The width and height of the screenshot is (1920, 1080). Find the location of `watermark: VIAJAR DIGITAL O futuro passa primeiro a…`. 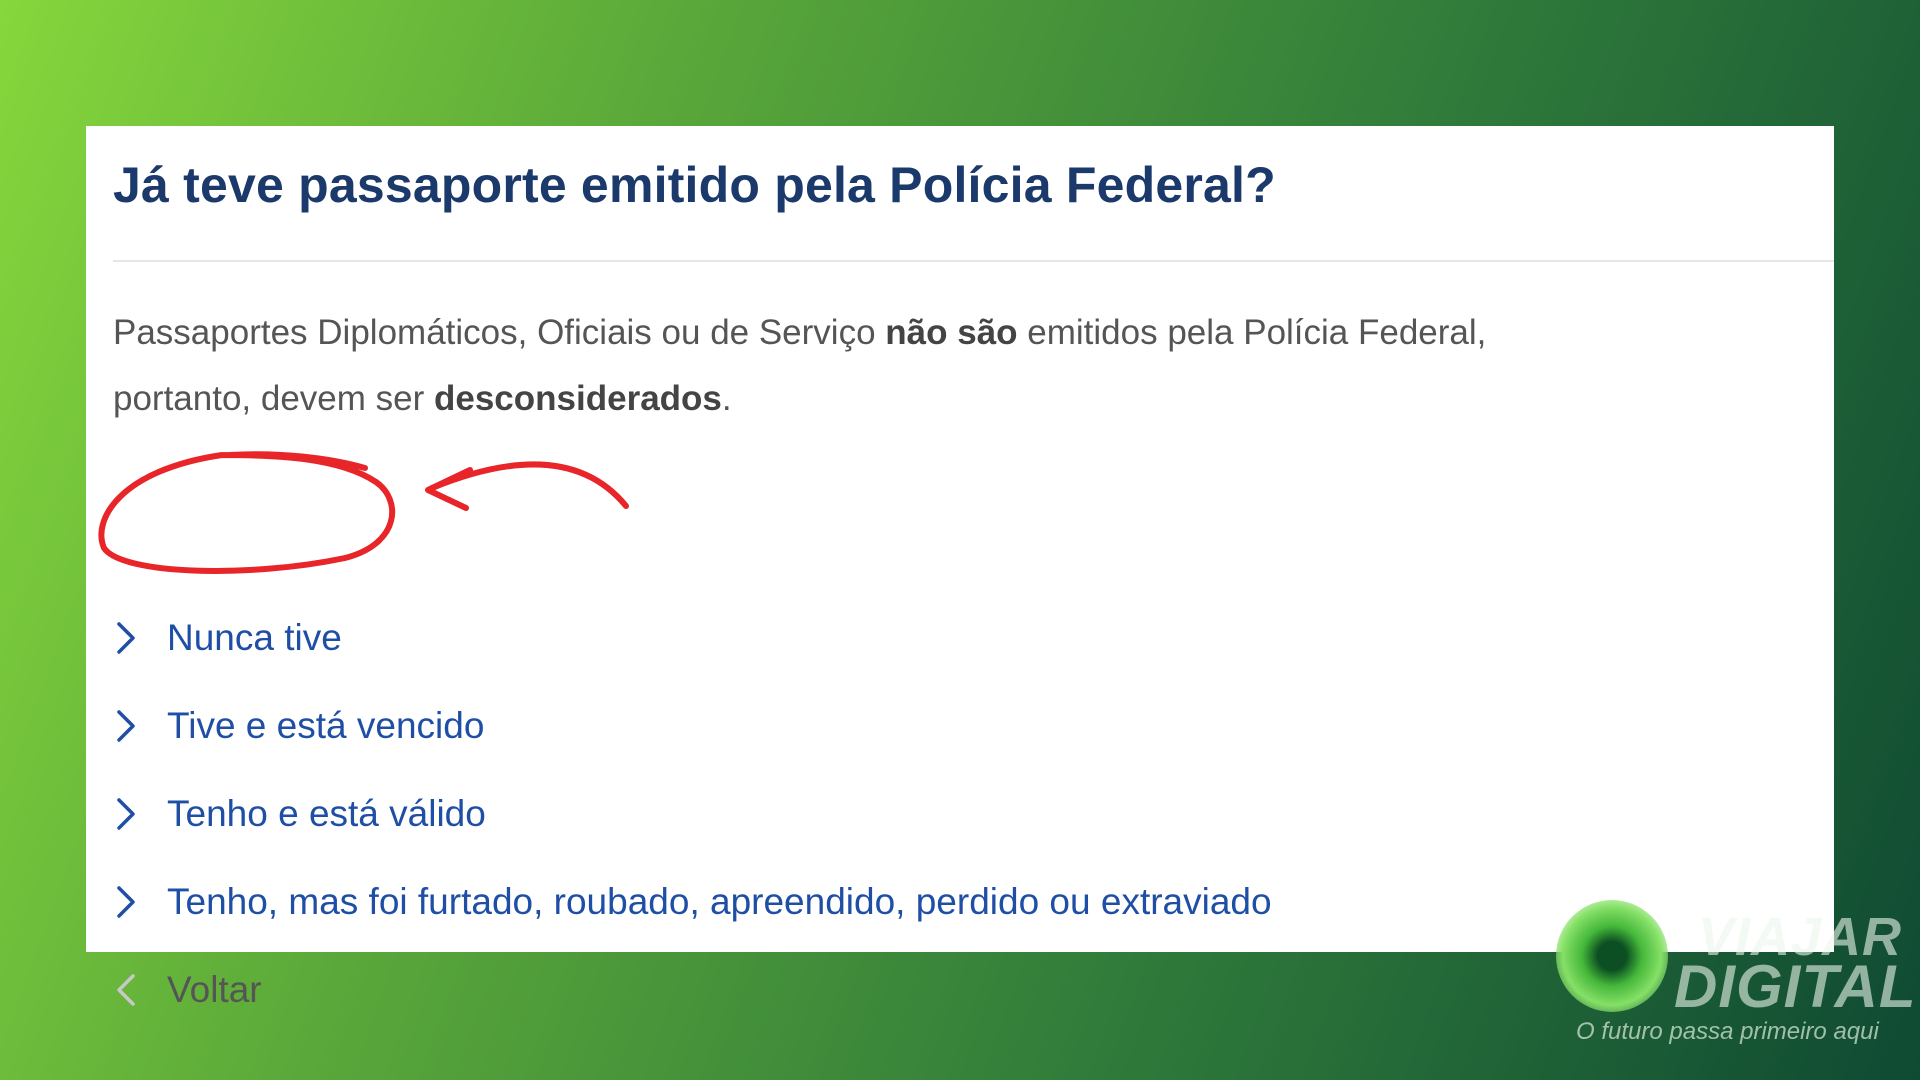

watermark: VIAJAR DIGITAL O futuro passa primeiro a… is located at coordinates (1736, 980).